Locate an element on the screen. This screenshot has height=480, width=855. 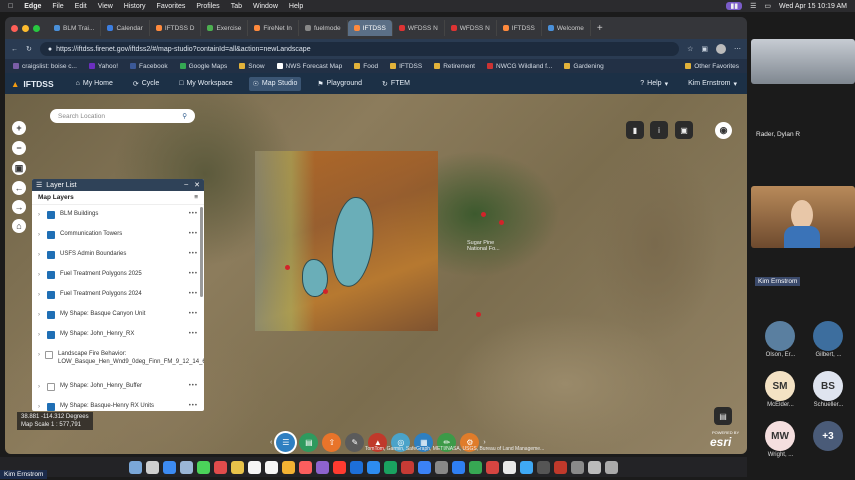
legend-icon: ▤ is located at coordinates (723, 416).